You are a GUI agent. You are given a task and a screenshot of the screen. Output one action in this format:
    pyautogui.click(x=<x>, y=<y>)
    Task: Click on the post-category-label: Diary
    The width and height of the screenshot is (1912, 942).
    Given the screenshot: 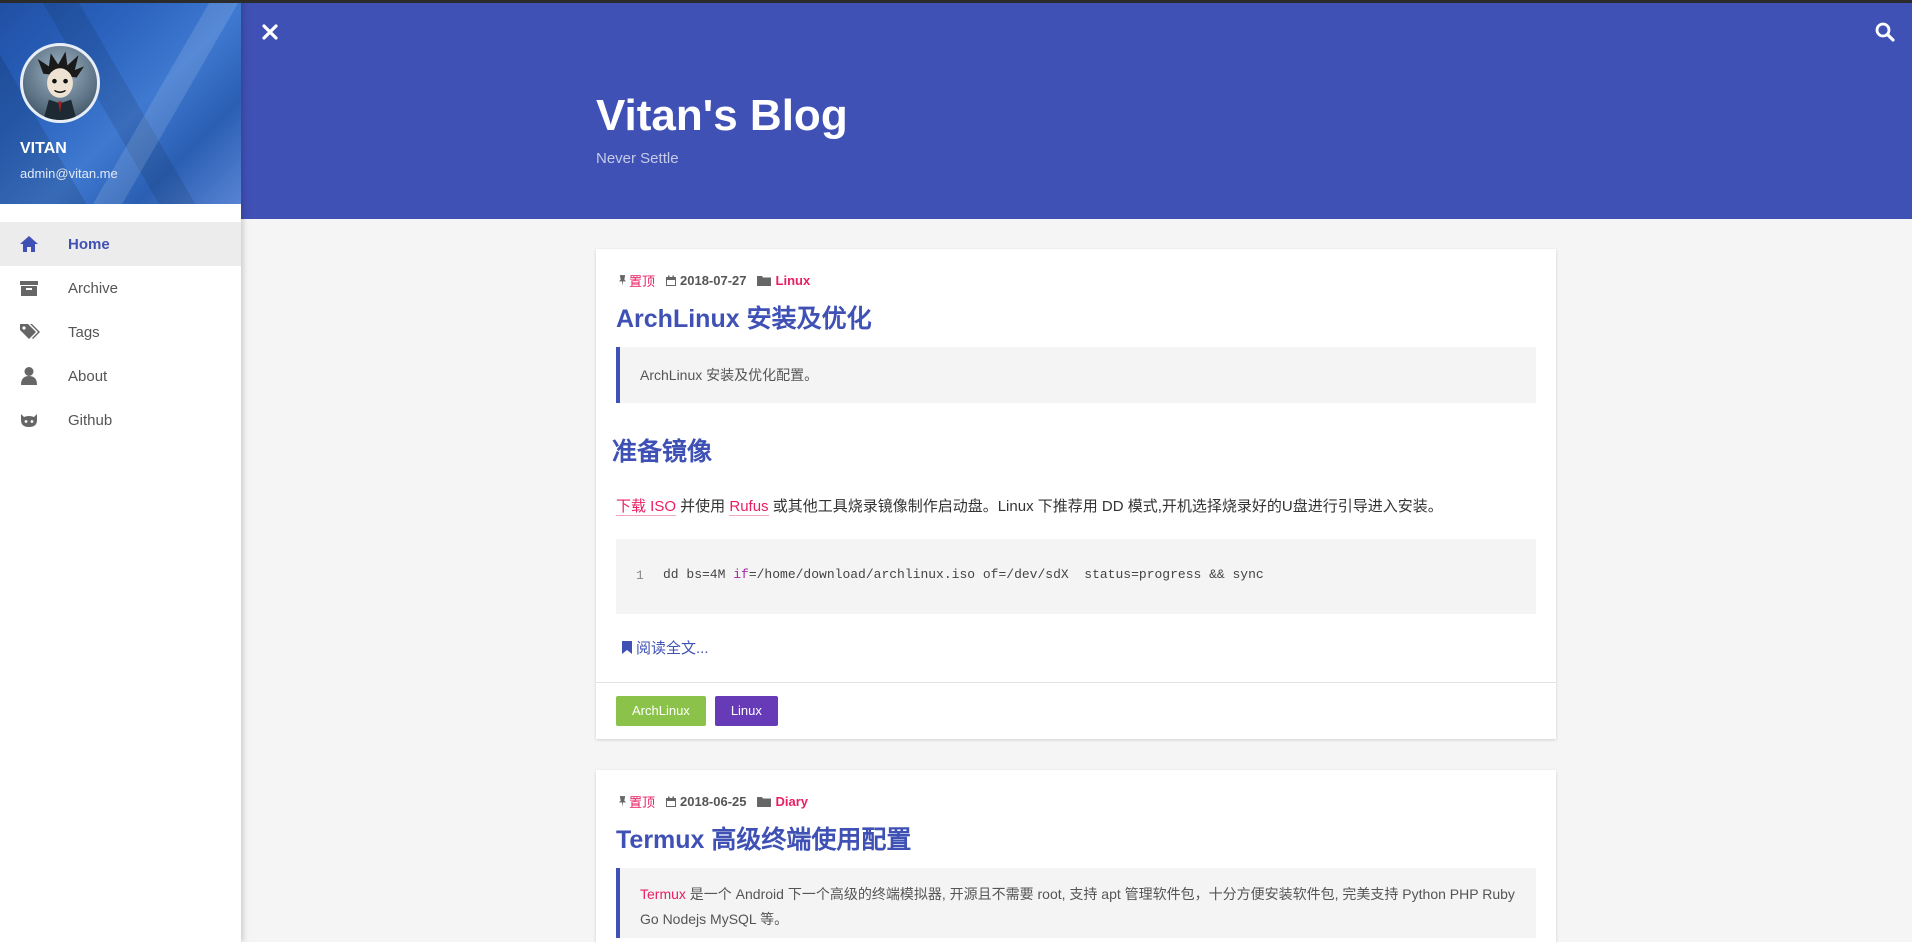 What is the action you would take?
    pyautogui.click(x=792, y=801)
    